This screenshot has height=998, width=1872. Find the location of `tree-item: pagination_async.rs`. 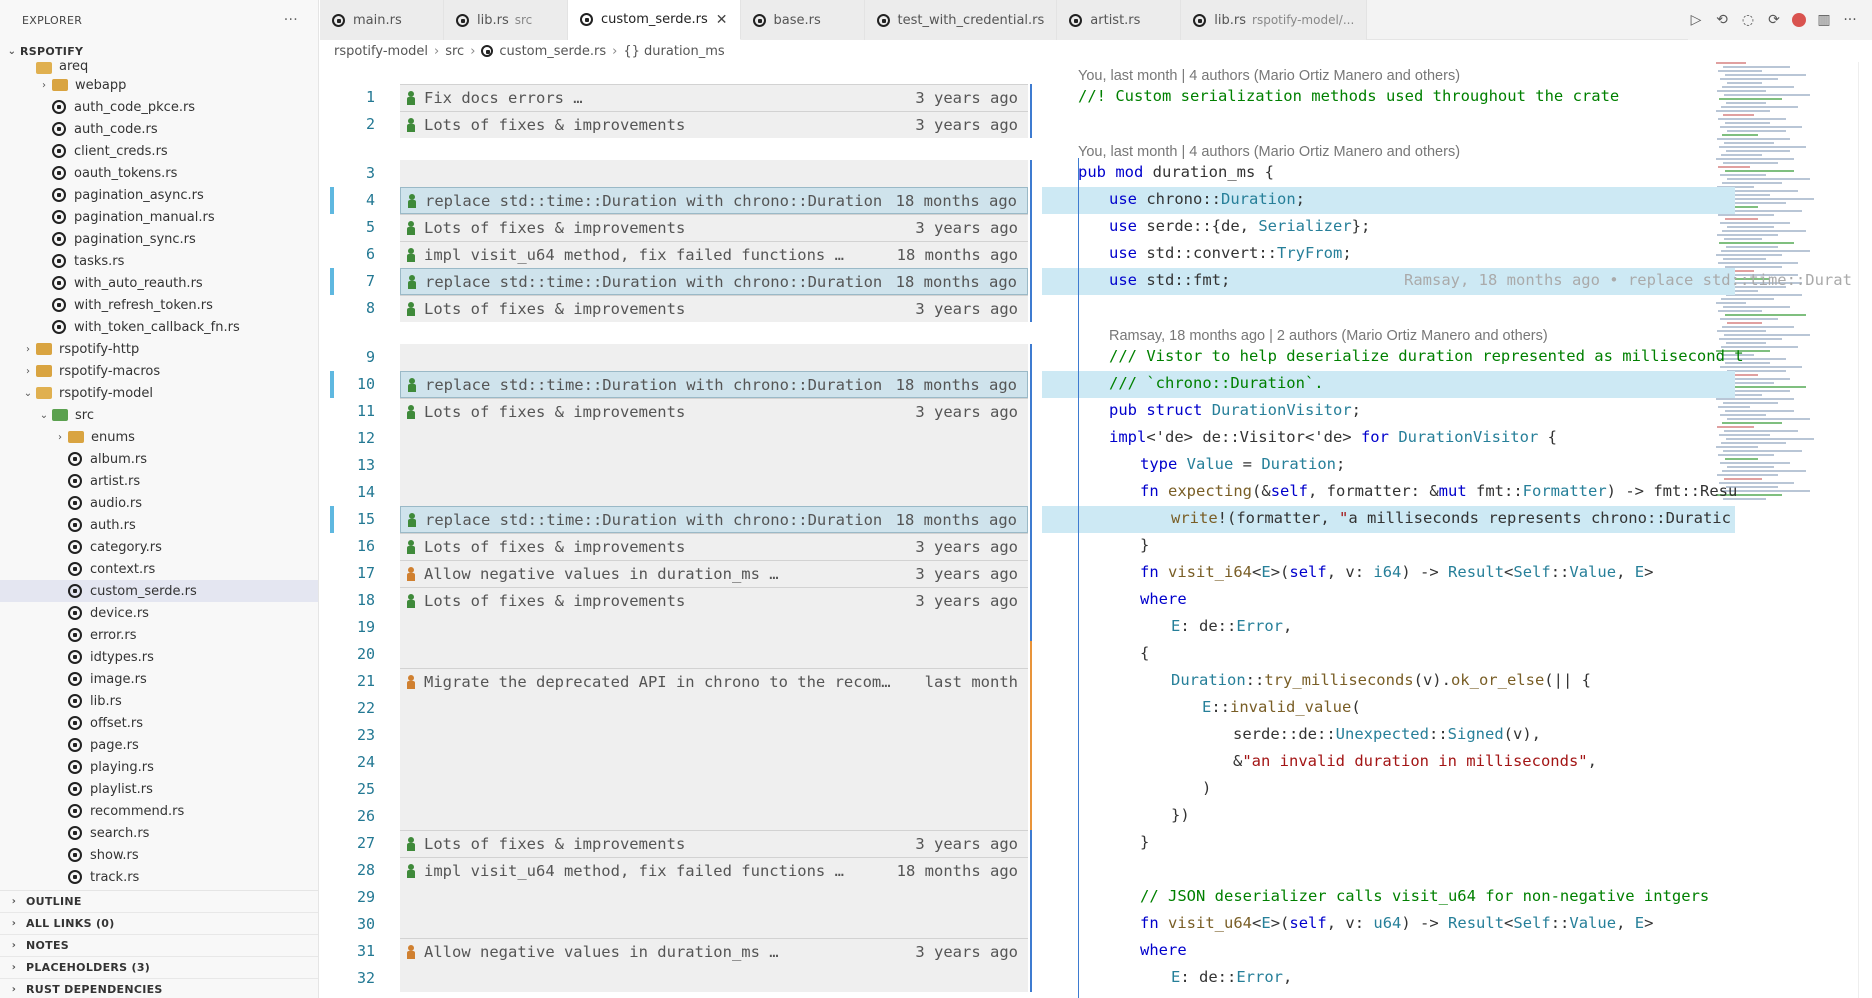

tree-item: pagination_async.rs is located at coordinates (159, 195).